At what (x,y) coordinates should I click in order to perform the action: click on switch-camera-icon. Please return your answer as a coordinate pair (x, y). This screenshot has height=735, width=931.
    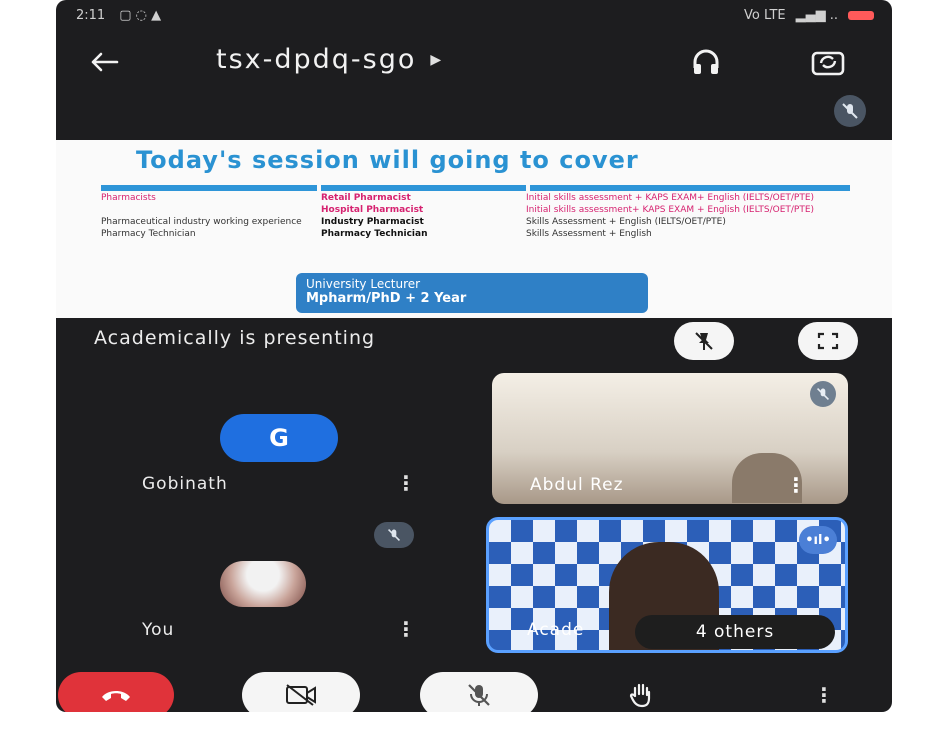
    Looking at the image, I should click on (828, 63).